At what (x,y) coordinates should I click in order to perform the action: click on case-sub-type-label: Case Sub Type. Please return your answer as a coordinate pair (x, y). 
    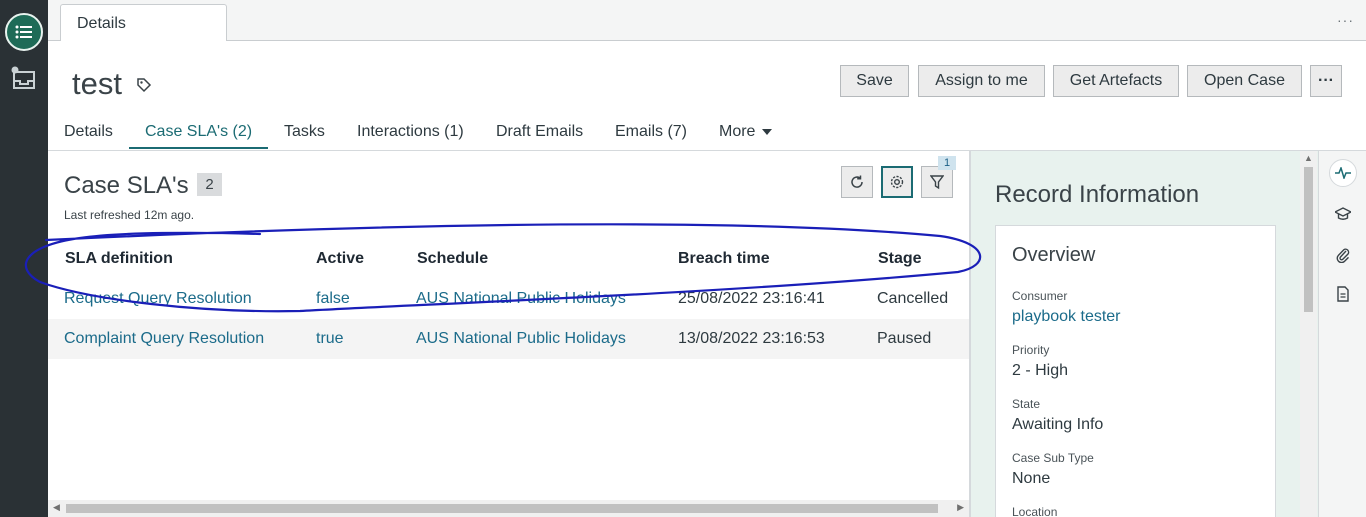
    Looking at the image, I should click on (1053, 458).